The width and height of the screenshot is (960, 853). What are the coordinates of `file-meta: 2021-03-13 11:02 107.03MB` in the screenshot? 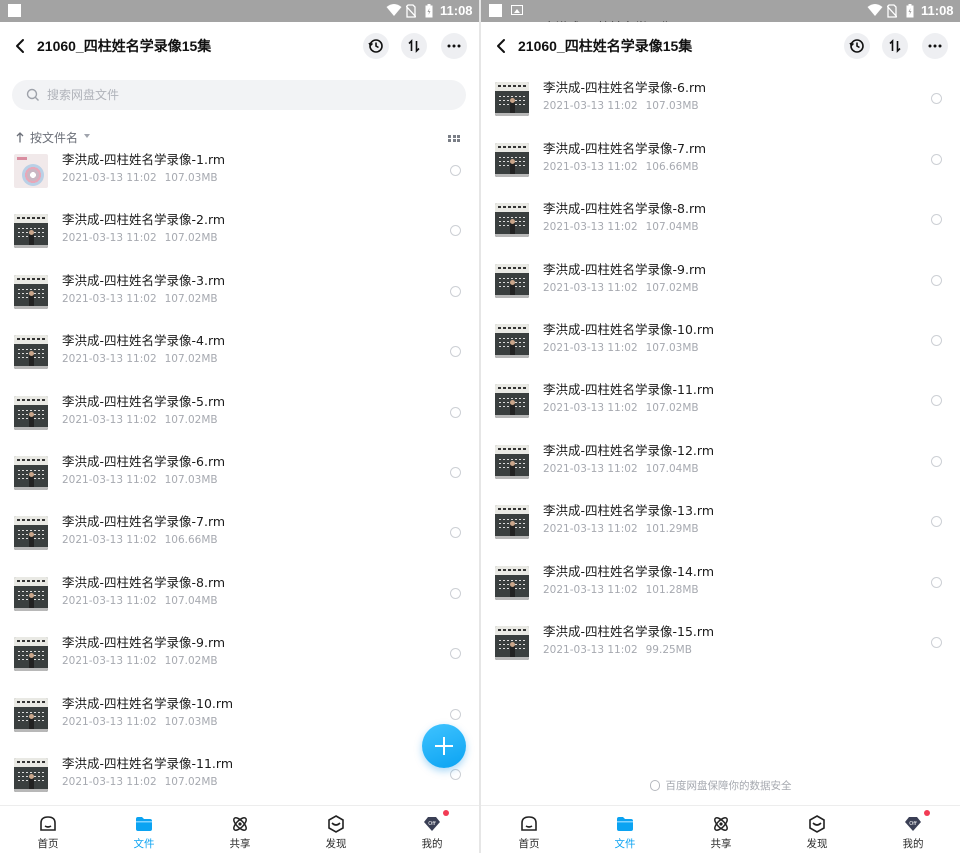 It's located at (140, 178).